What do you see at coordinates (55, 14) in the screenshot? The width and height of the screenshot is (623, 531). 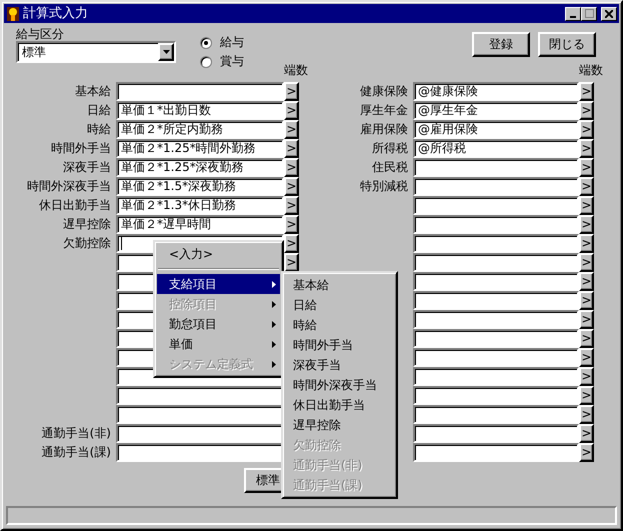 I see `window-title: 計算式入力` at bounding box center [55, 14].